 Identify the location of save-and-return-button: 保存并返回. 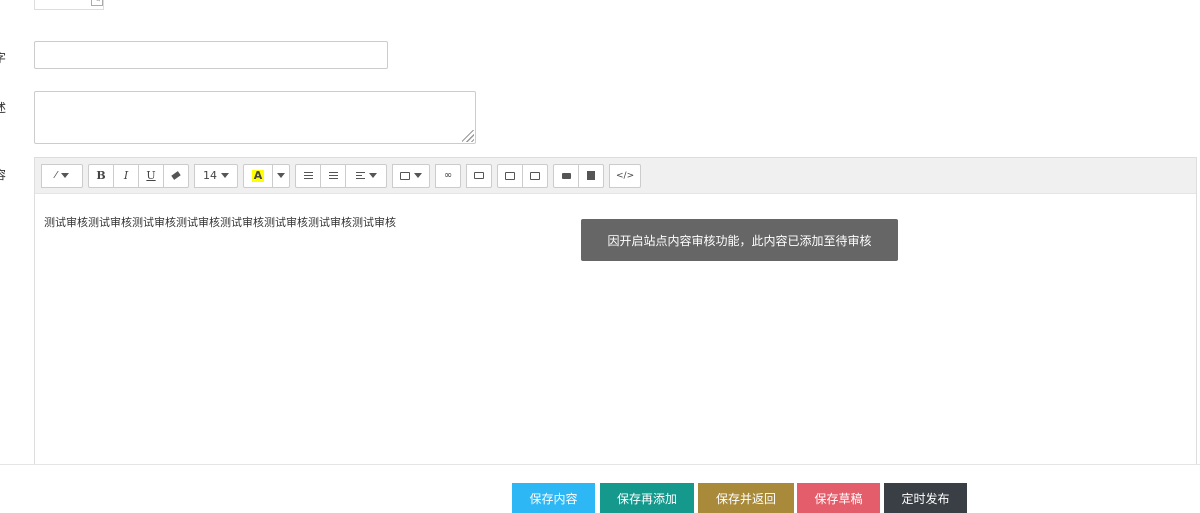
(746, 498).